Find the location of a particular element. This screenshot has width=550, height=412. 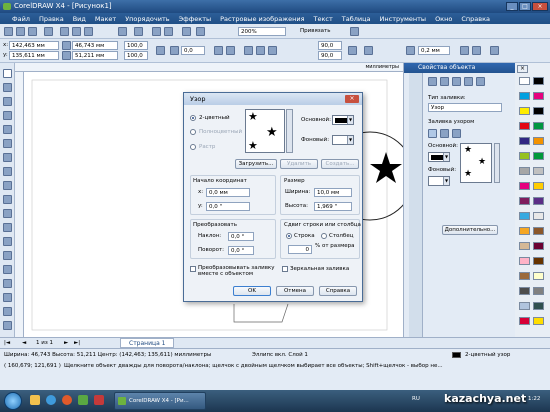

new-document-icon is located at coordinates (8, 31).